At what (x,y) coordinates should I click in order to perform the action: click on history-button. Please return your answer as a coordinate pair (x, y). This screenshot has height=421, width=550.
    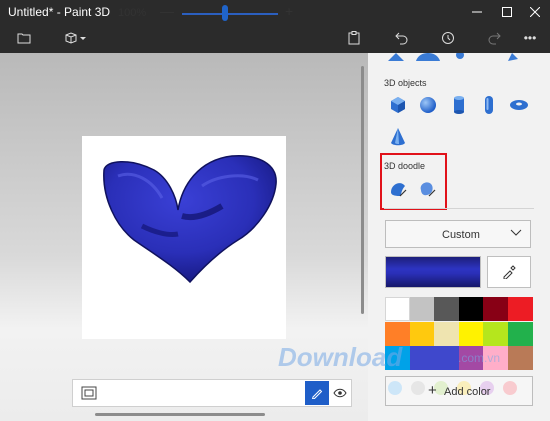
    Looking at the image, I should click on (448, 38).